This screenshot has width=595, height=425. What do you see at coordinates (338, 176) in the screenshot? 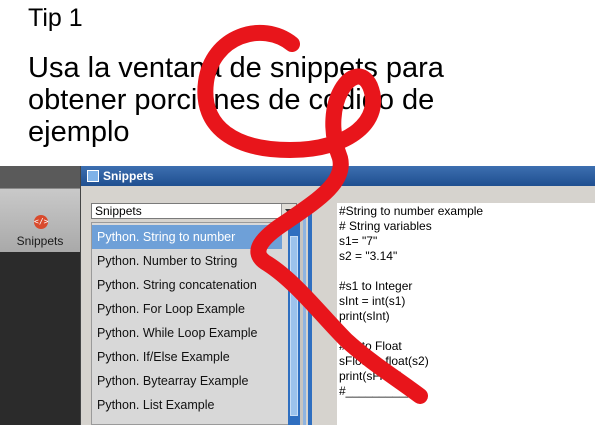
I see `window-titlebar: Snippets` at bounding box center [338, 176].